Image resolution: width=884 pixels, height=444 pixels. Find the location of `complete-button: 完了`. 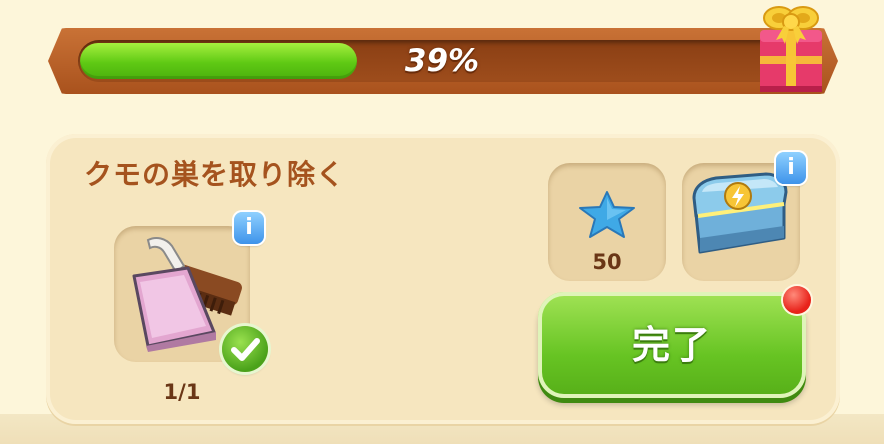

complete-button: 完了 is located at coordinates (672, 345).